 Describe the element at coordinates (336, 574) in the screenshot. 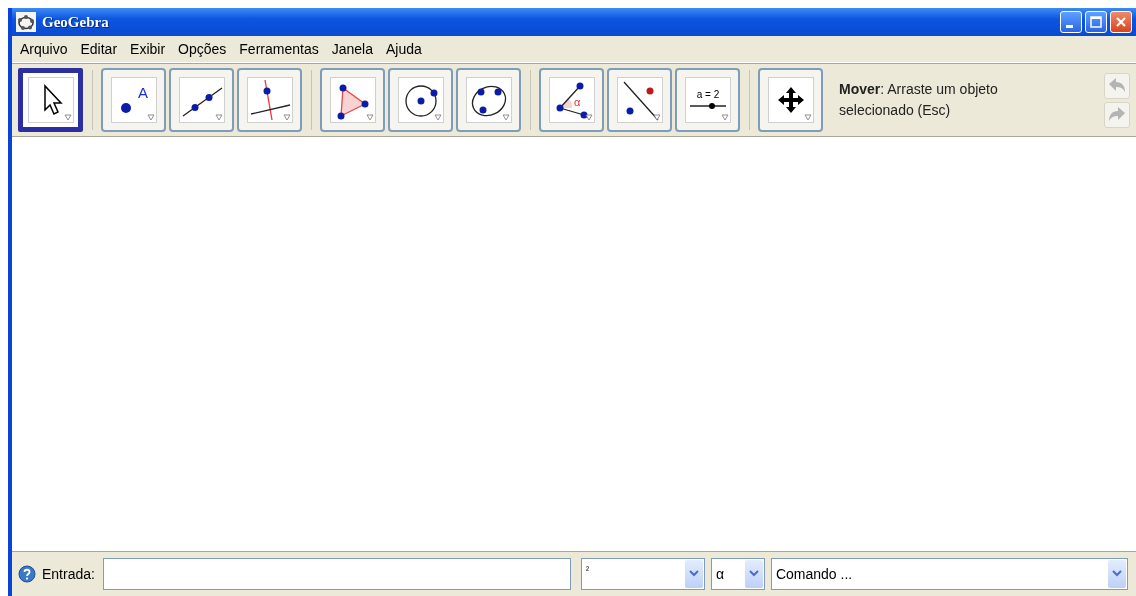

I see `input-field` at that location.